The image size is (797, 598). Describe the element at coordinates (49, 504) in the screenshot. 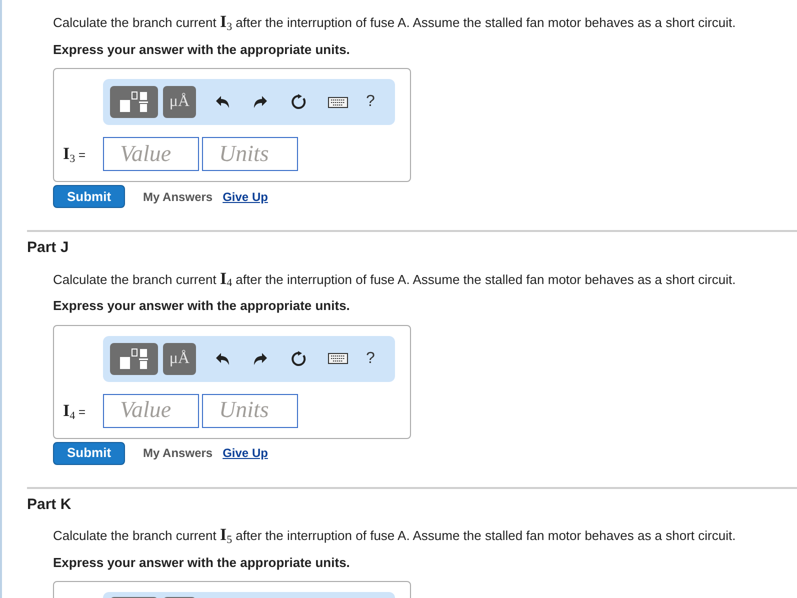

I see `part-title: Part K` at that location.